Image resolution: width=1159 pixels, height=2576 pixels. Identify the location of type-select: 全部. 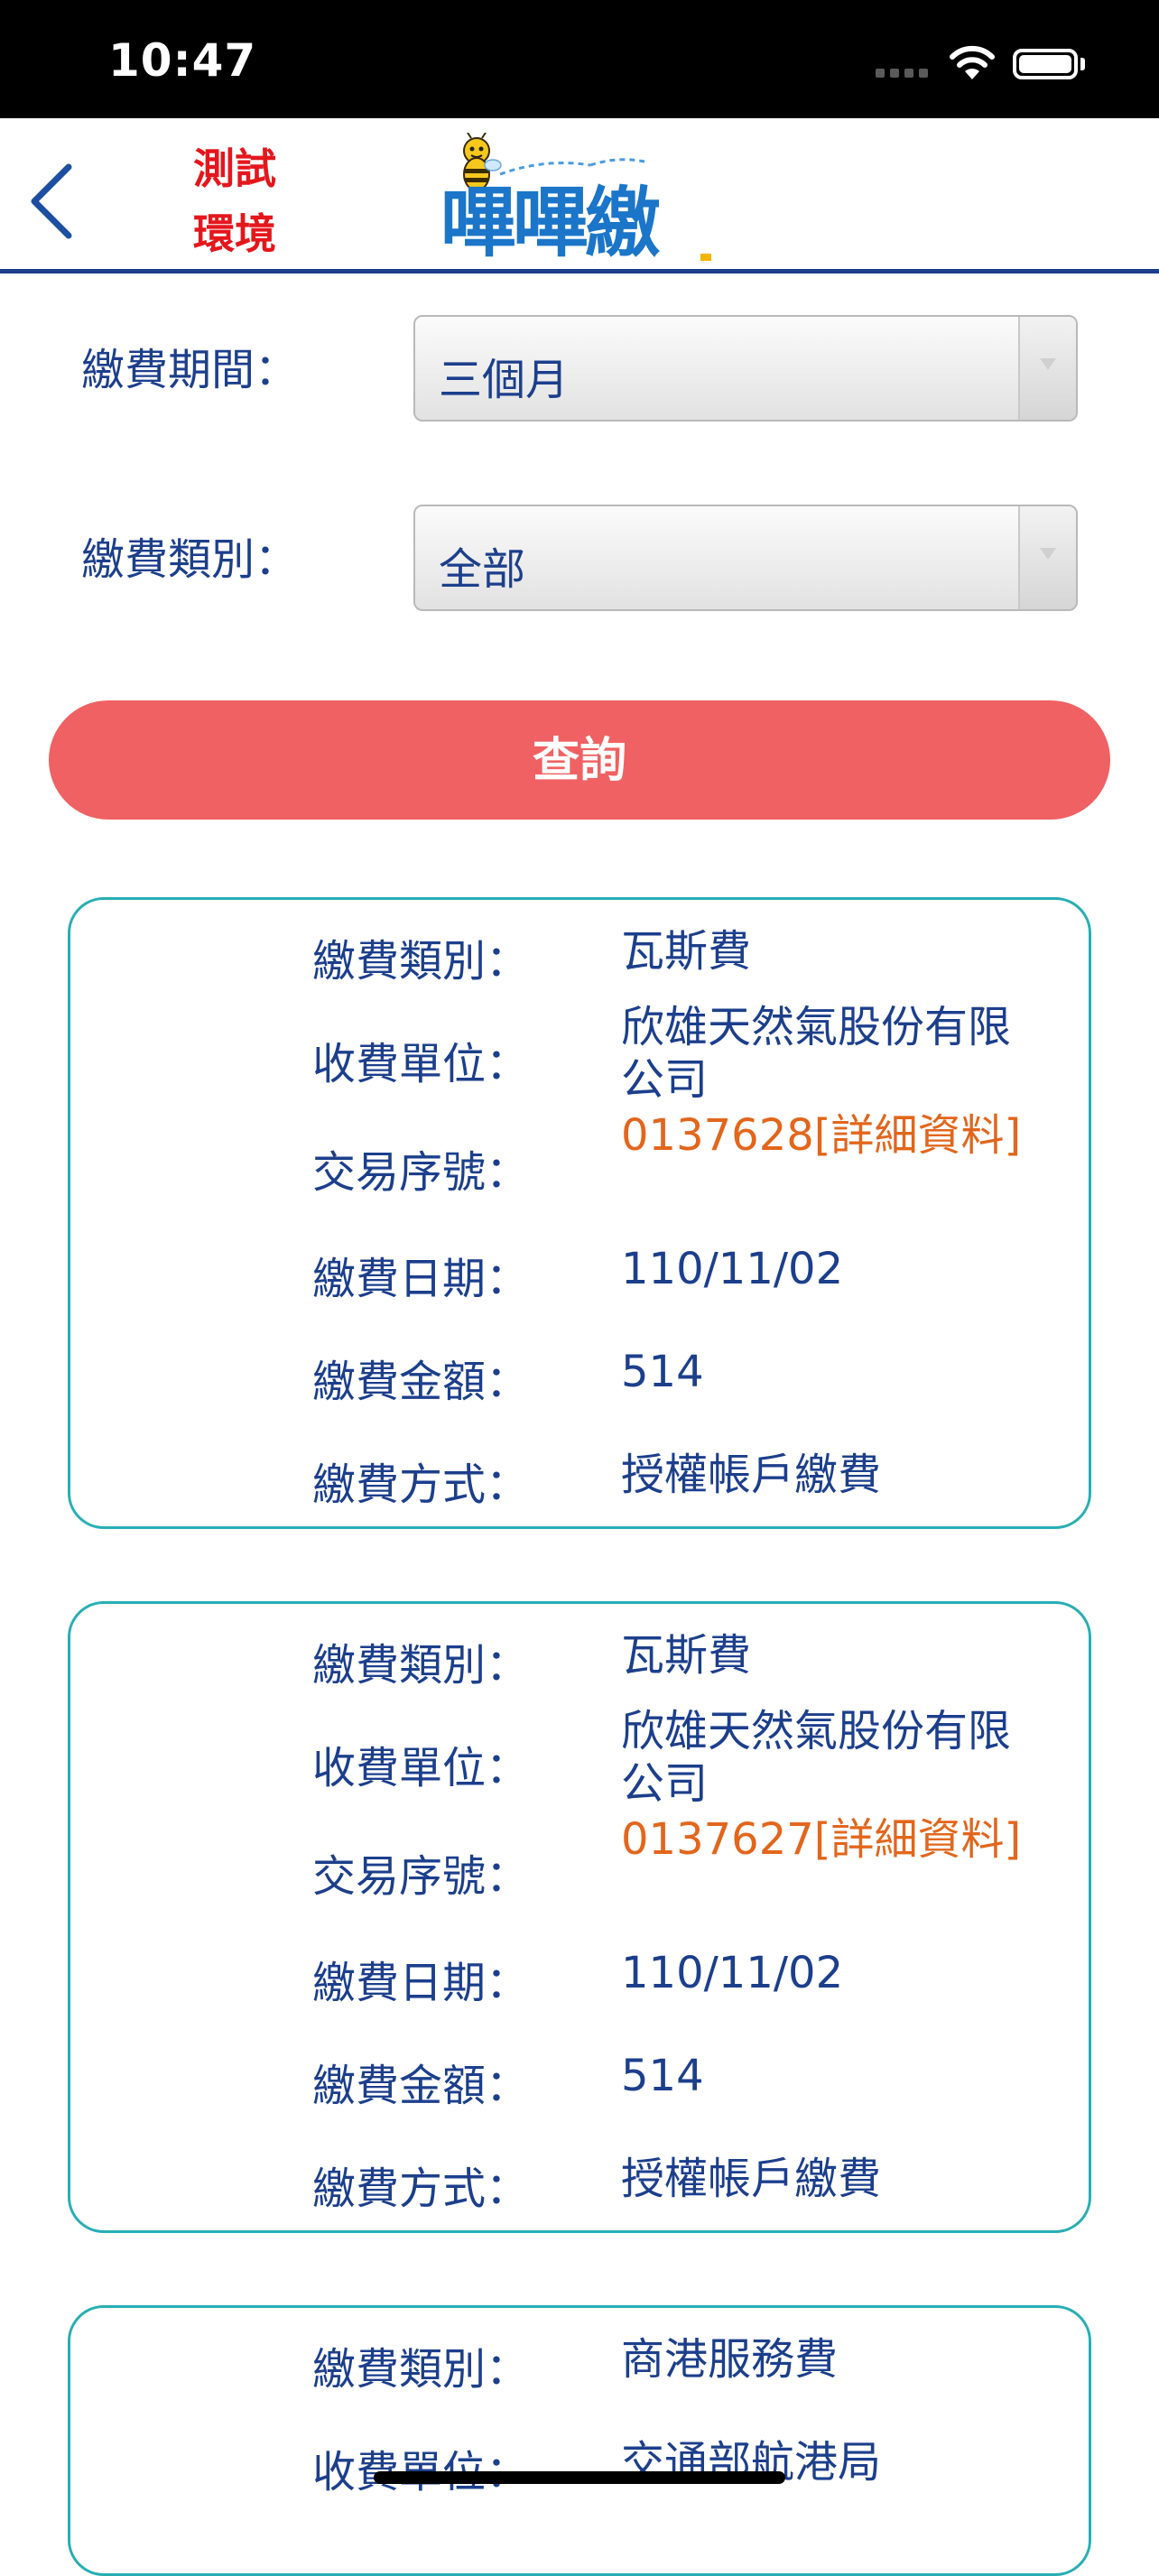
(745, 558).